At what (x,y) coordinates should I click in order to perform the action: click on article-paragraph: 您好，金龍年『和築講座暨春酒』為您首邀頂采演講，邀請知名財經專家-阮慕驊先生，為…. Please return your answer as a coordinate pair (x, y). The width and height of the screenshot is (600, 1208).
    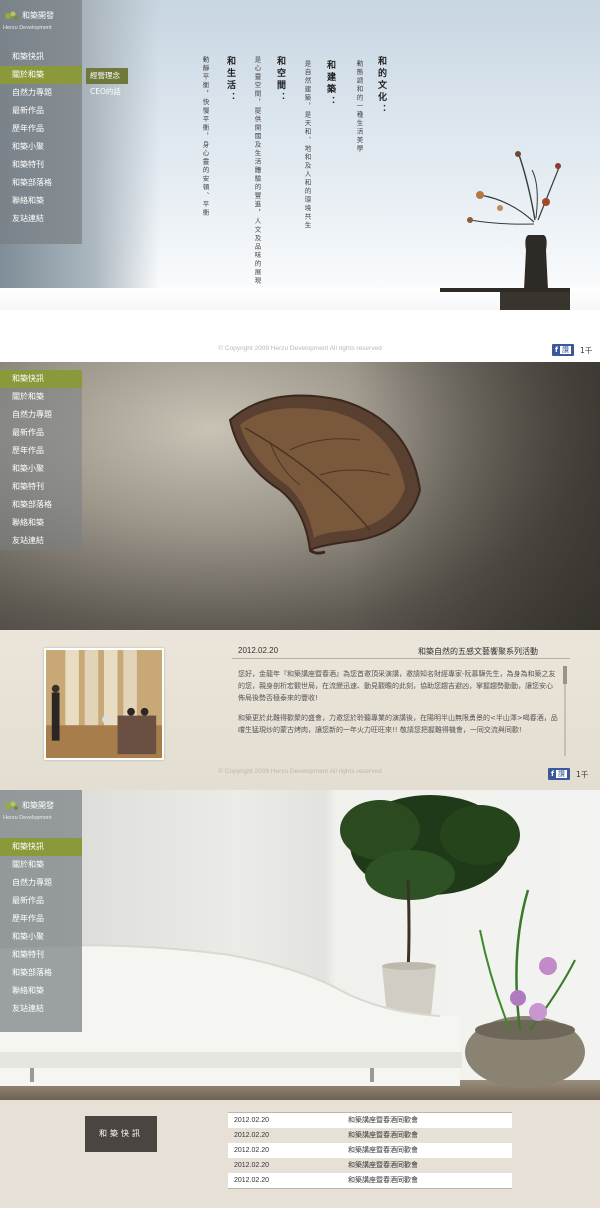
    Looking at the image, I should click on (397, 686).